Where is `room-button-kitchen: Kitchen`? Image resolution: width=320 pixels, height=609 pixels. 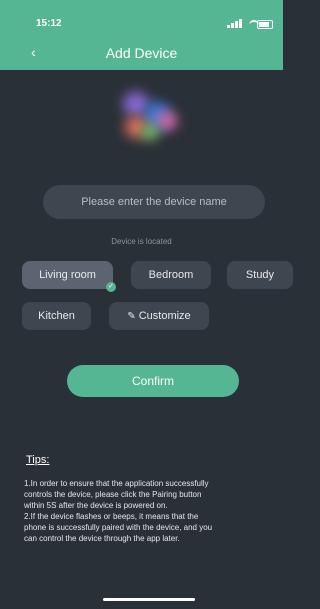 room-button-kitchen: Kitchen is located at coordinates (56, 316).